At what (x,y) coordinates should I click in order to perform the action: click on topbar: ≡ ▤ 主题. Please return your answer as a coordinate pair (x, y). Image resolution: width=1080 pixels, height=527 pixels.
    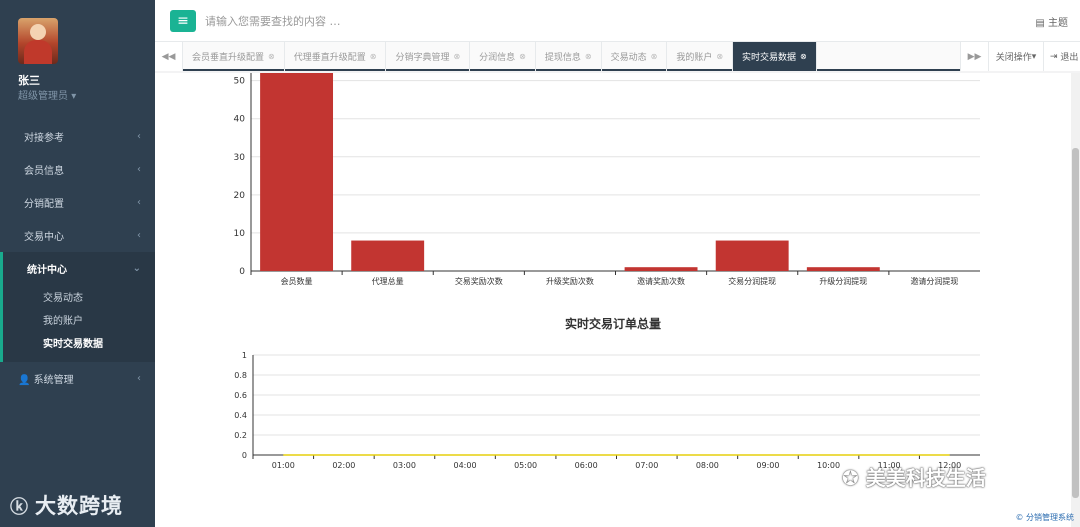
    Looking at the image, I should click on (617, 21).